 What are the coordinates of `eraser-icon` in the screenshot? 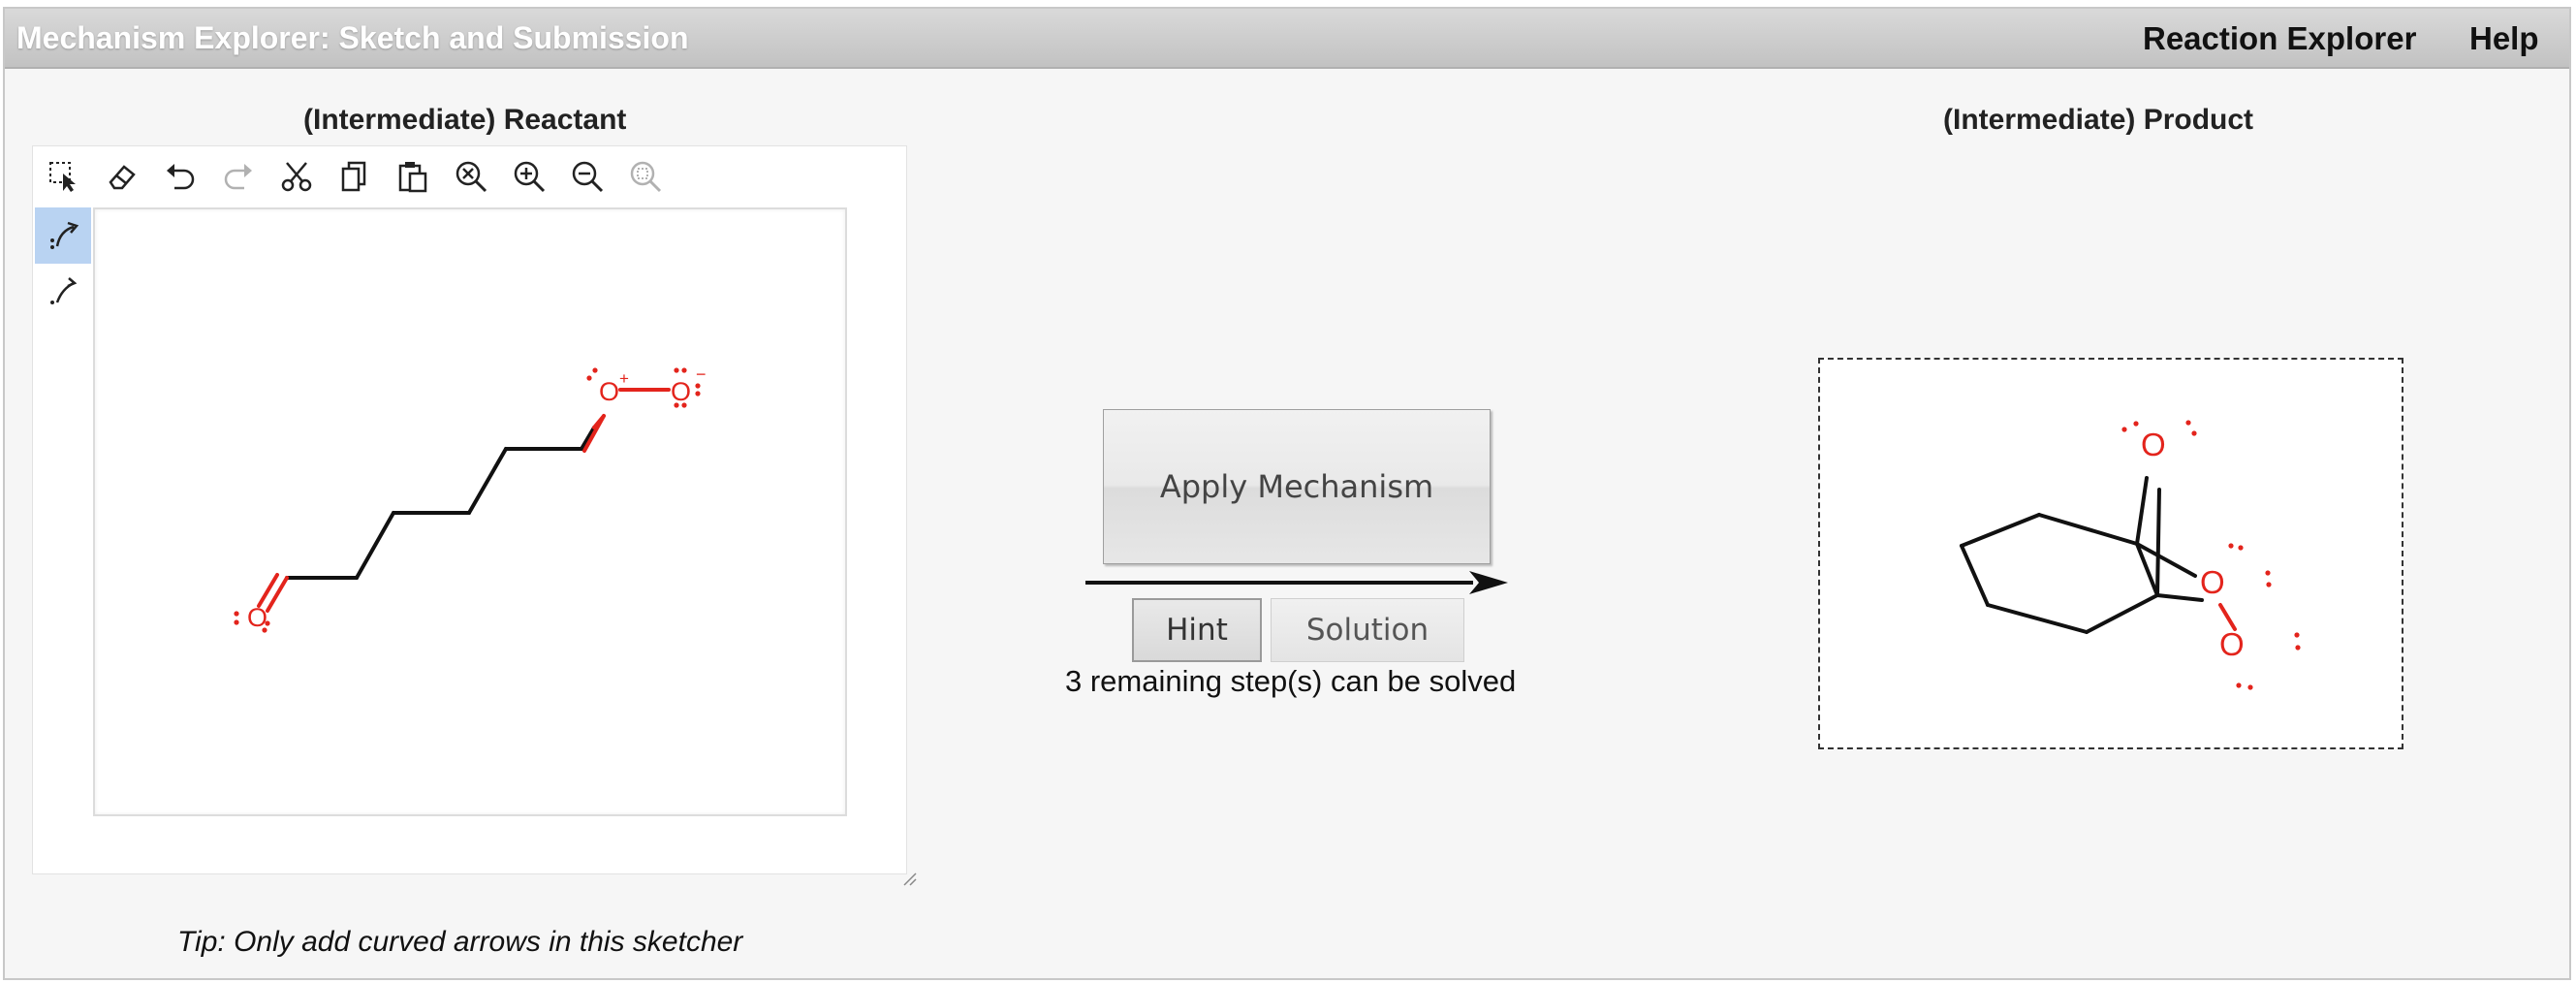 It's located at (122, 176).